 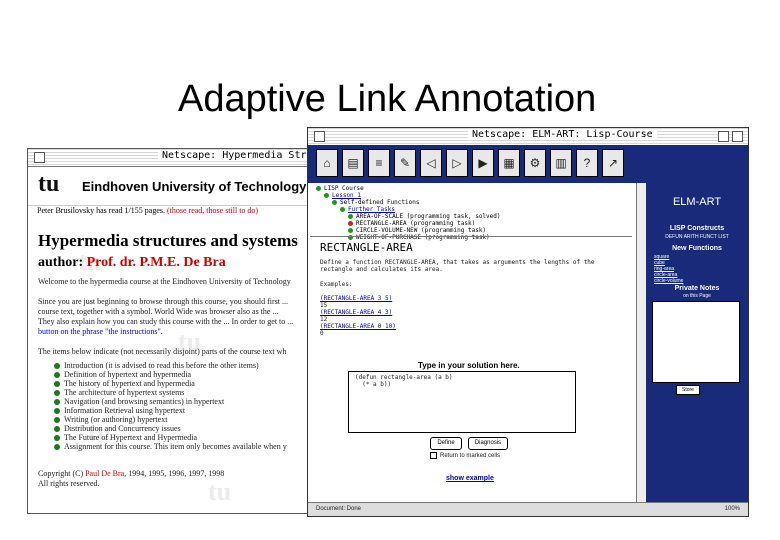 I want to click on book-icon: ▤, so click(x=353, y=163).